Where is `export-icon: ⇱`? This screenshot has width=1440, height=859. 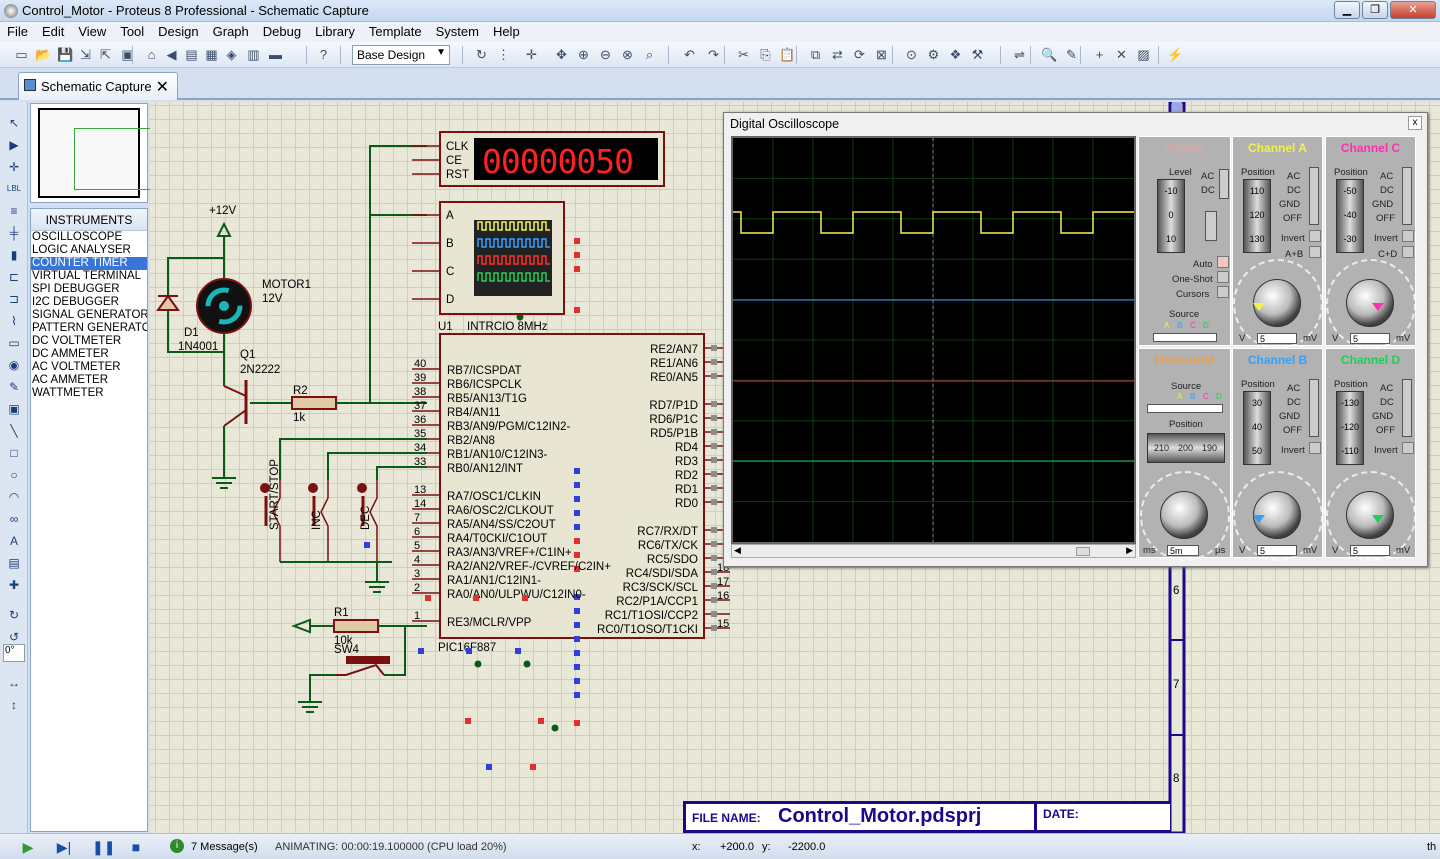 export-icon: ⇱ is located at coordinates (105, 54).